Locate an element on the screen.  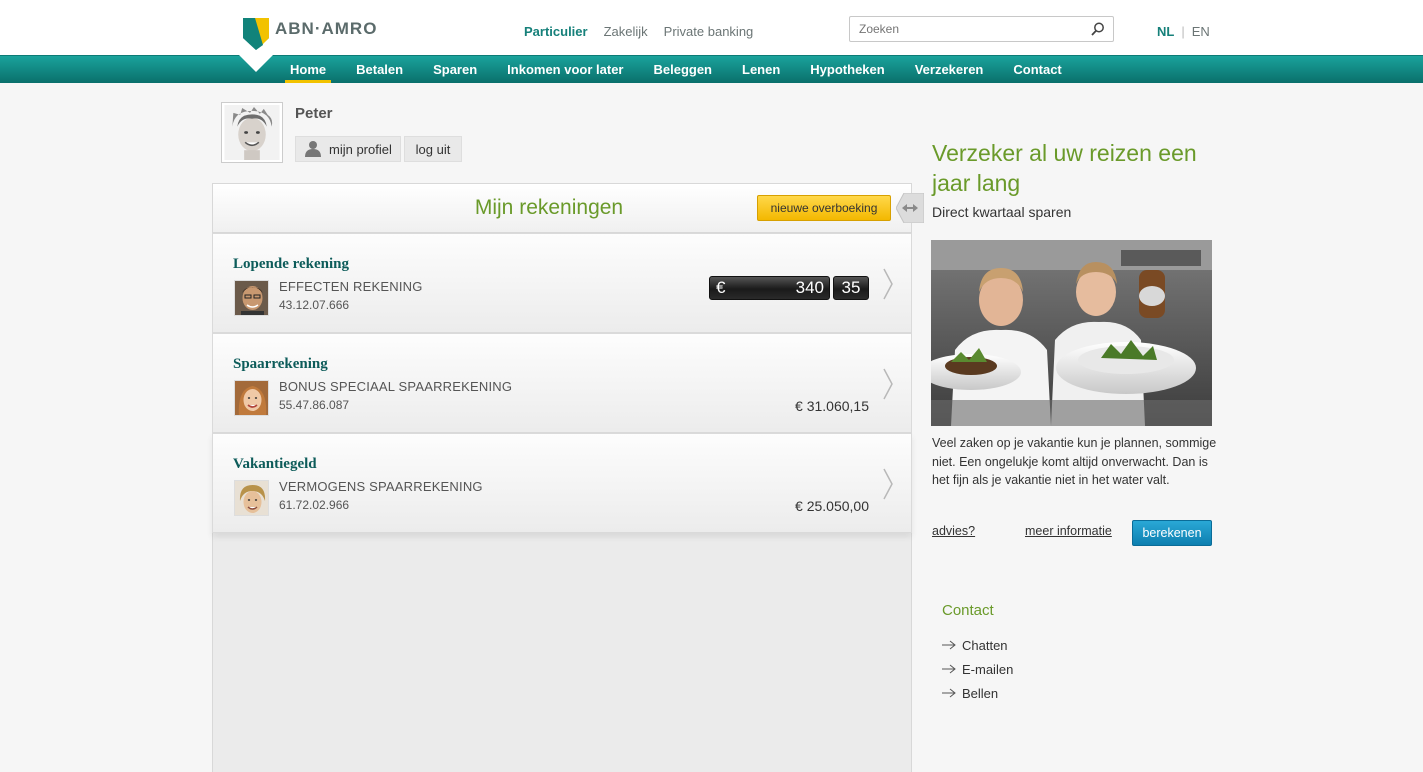
search-box is located at coordinates (981, 29).